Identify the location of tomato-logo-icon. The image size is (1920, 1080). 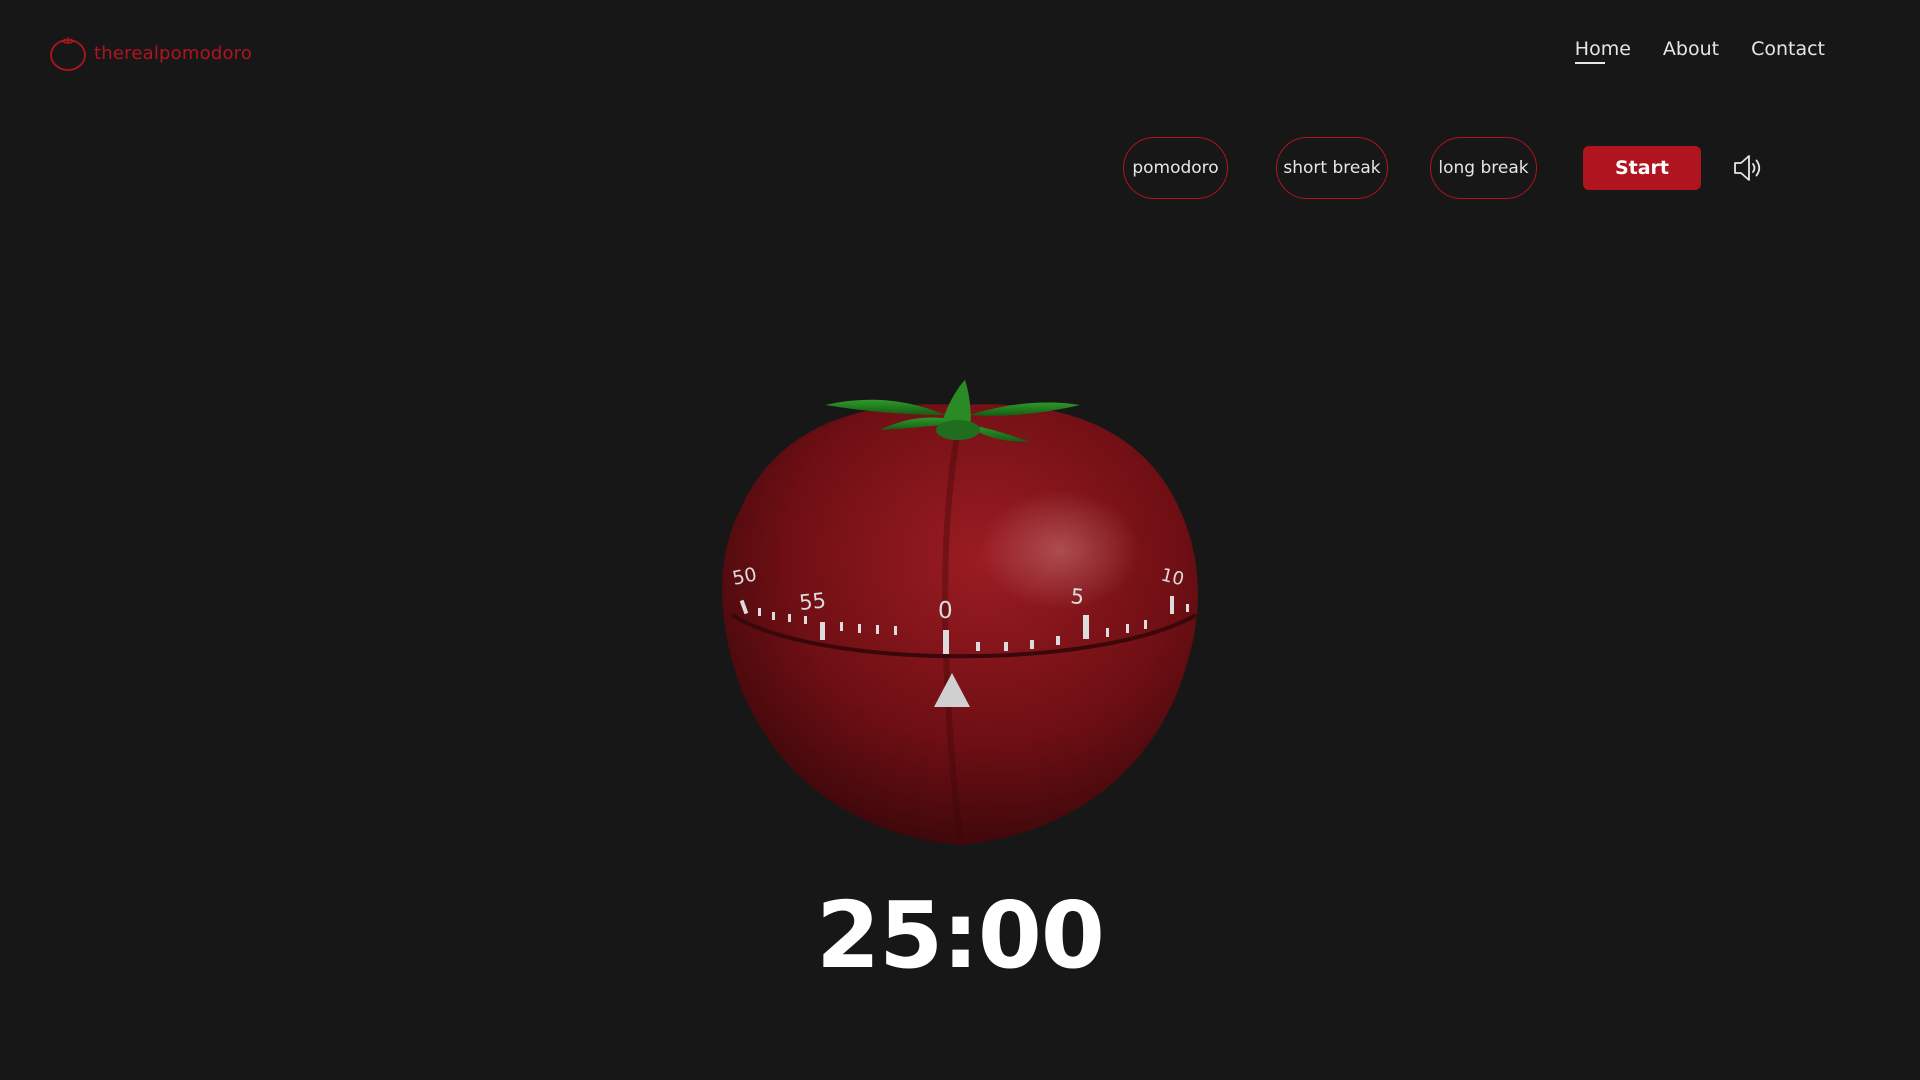
(68, 54).